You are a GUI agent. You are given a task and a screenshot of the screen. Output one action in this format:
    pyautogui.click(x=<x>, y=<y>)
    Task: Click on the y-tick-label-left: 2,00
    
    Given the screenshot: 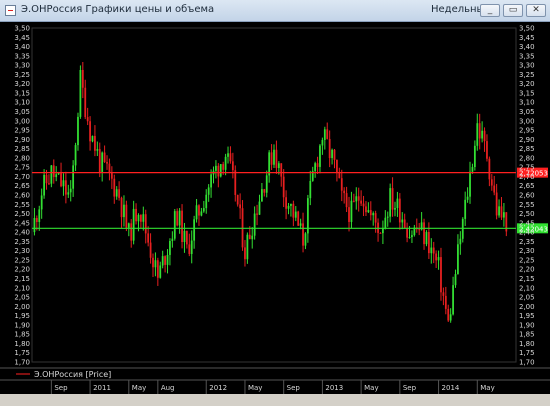 What is the action you would take?
    pyautogui.click(x=22, y=307)
    